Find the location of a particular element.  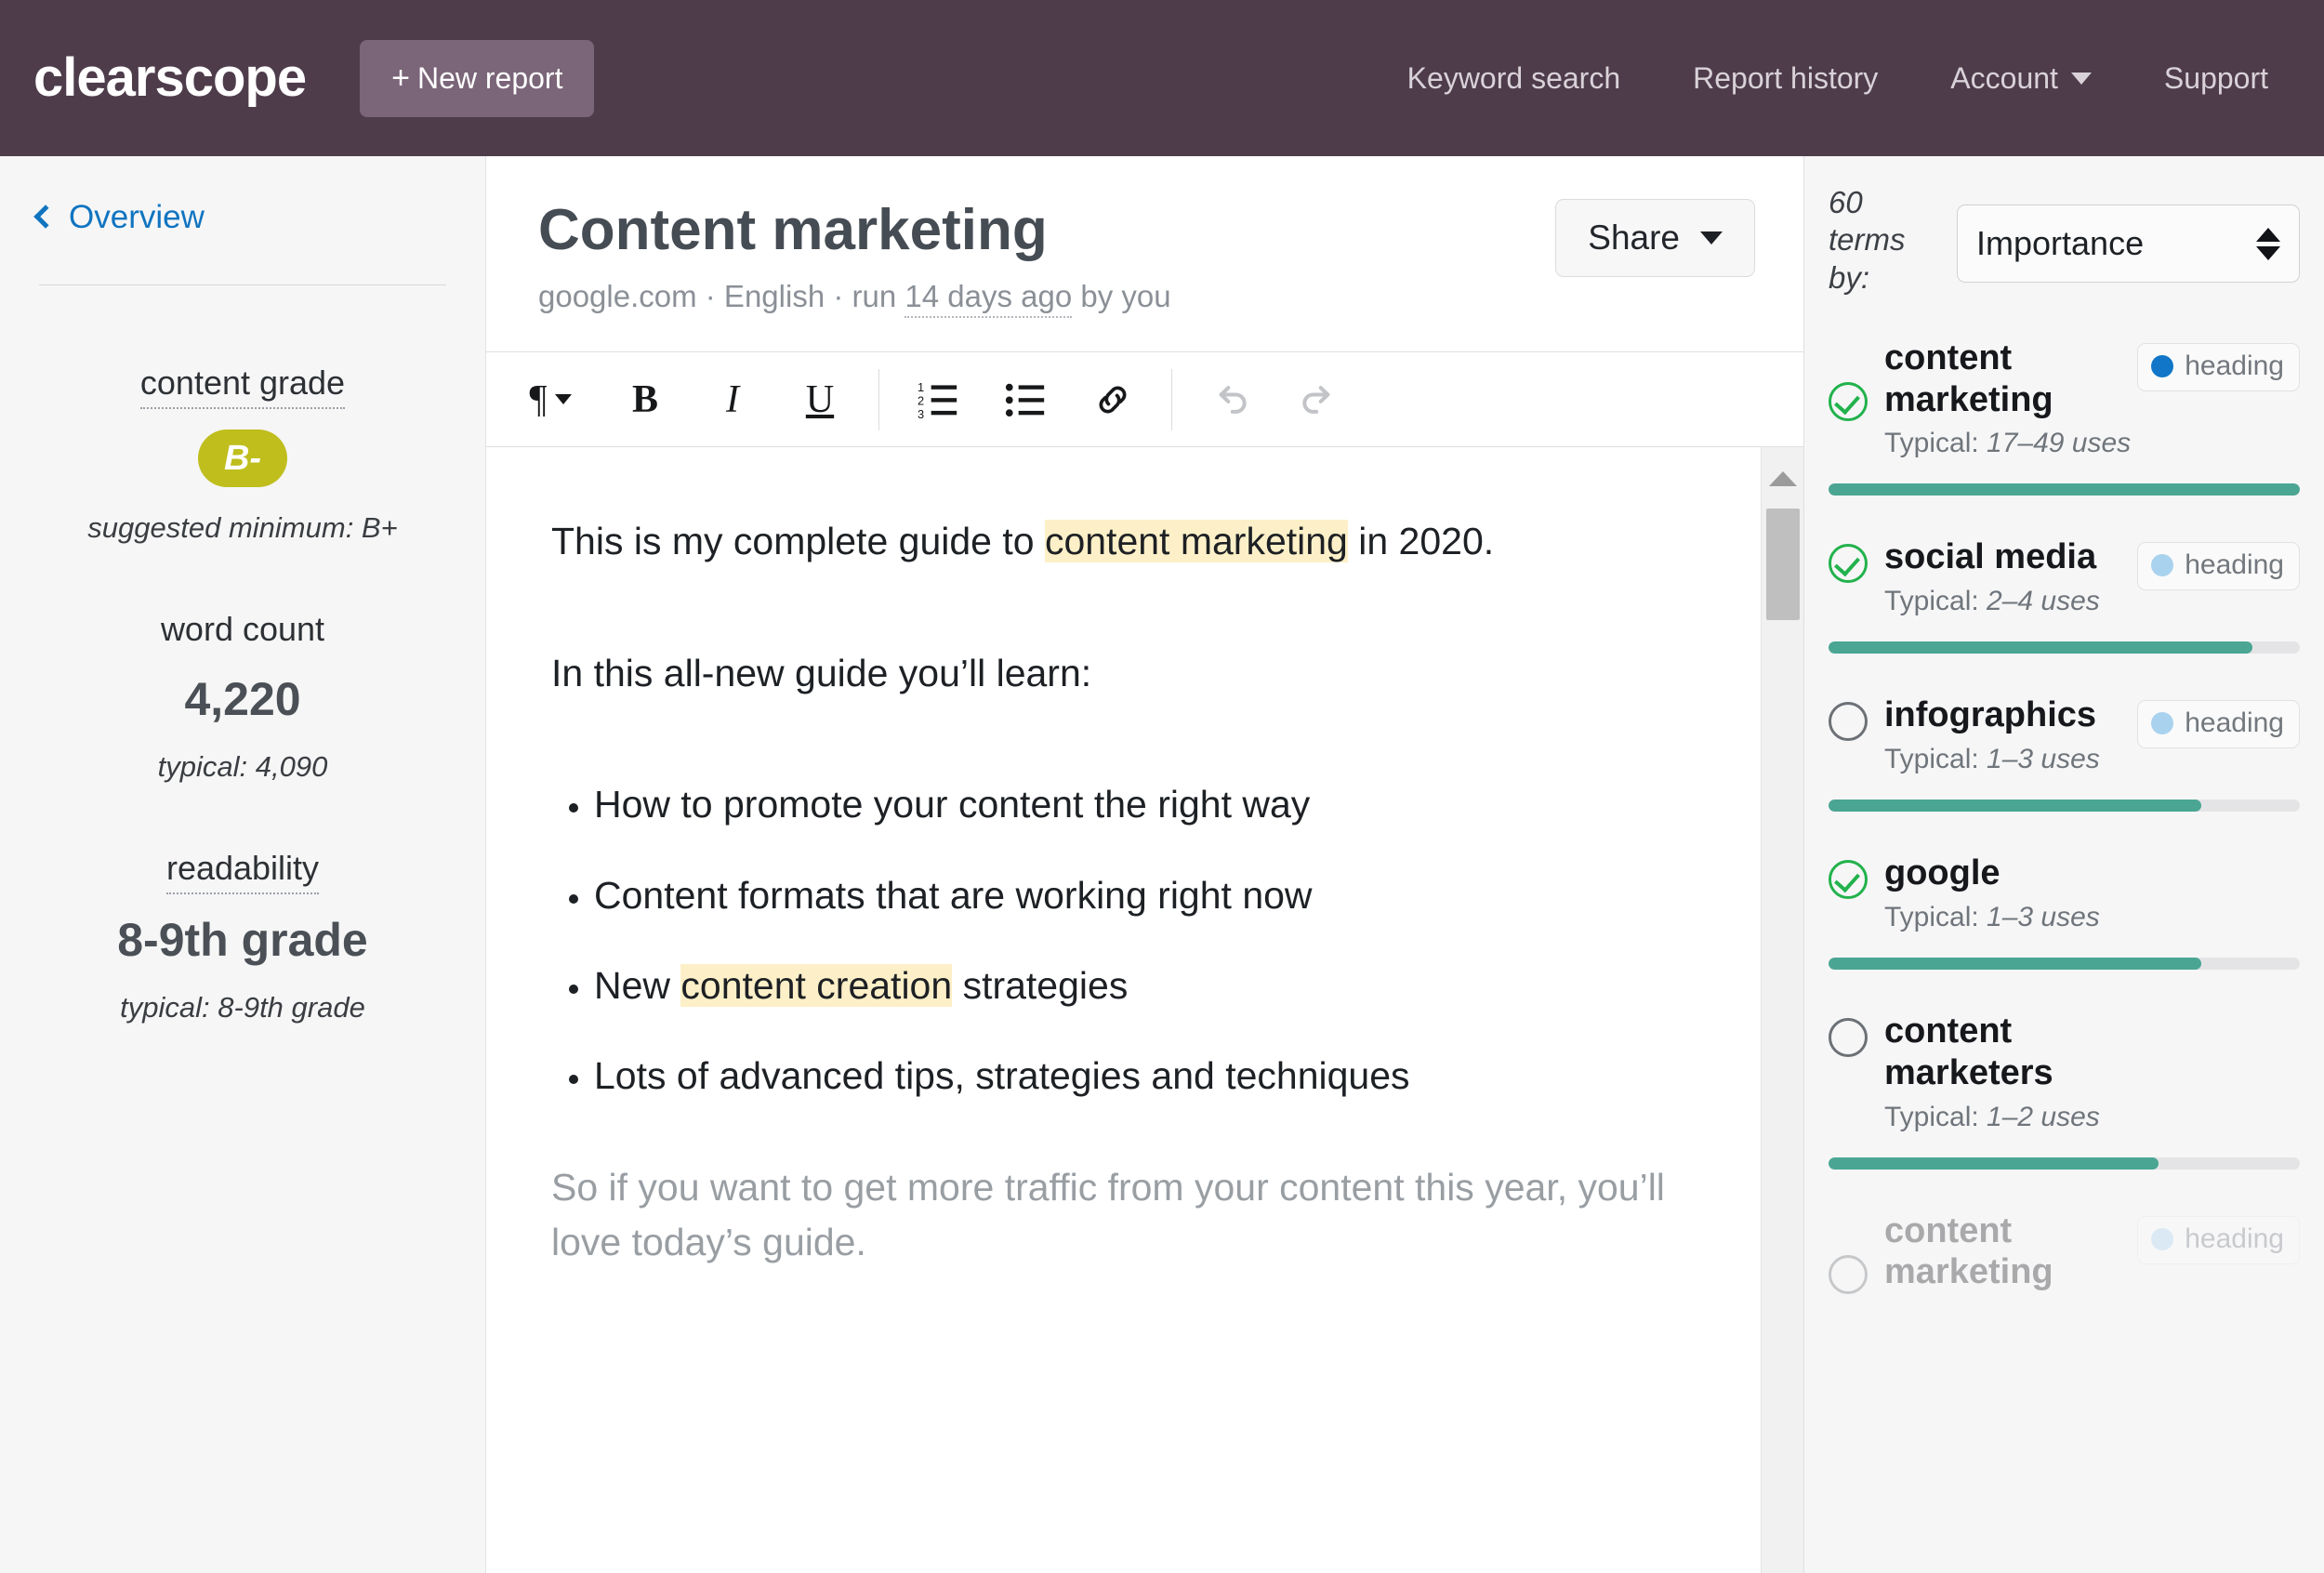

link-icon is located at coordinates (1113, 400).